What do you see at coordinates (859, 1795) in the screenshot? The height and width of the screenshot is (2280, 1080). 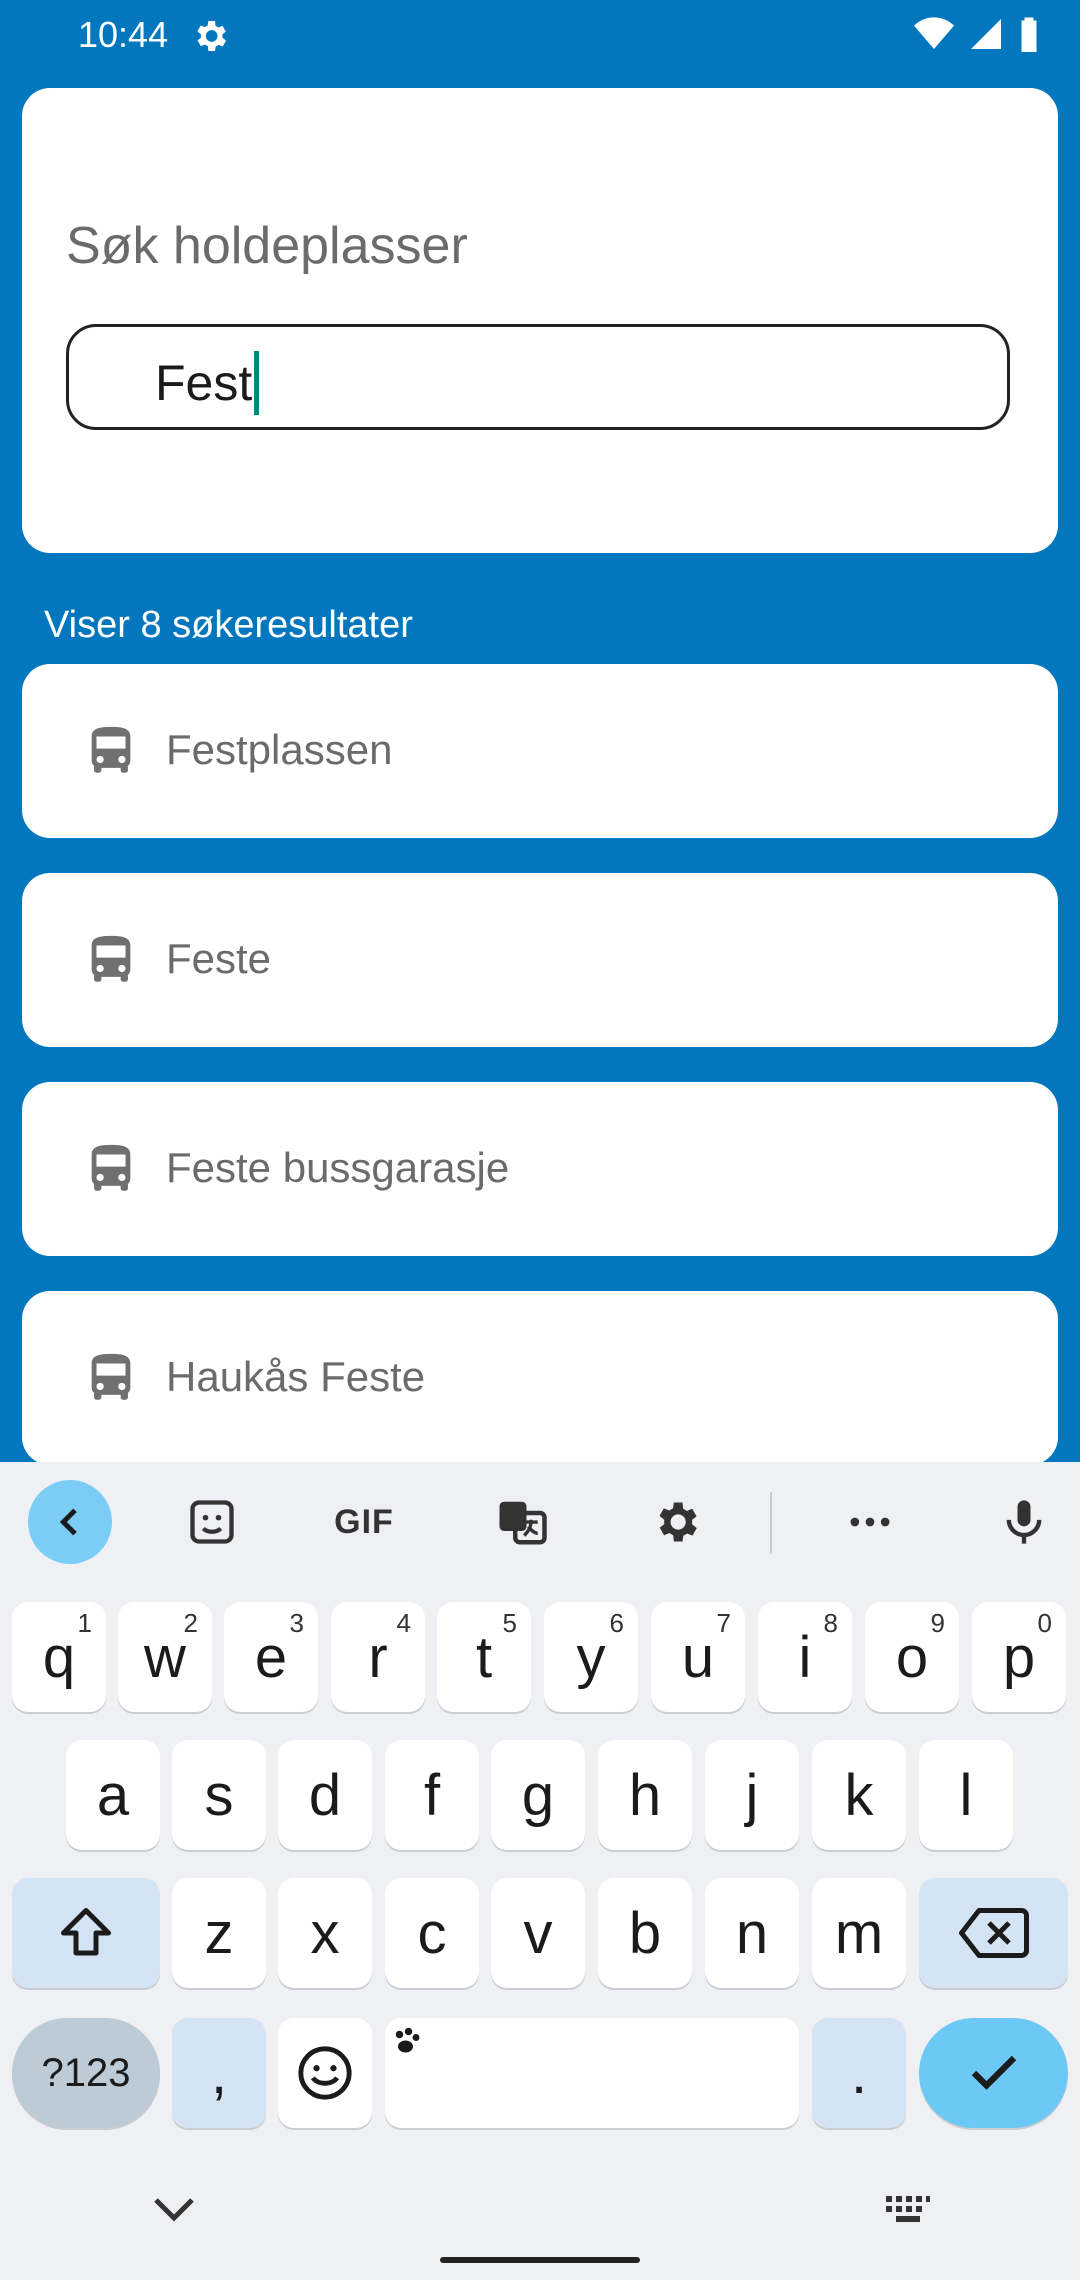 I see `key-k: k` at bounding box center [859, 1795].